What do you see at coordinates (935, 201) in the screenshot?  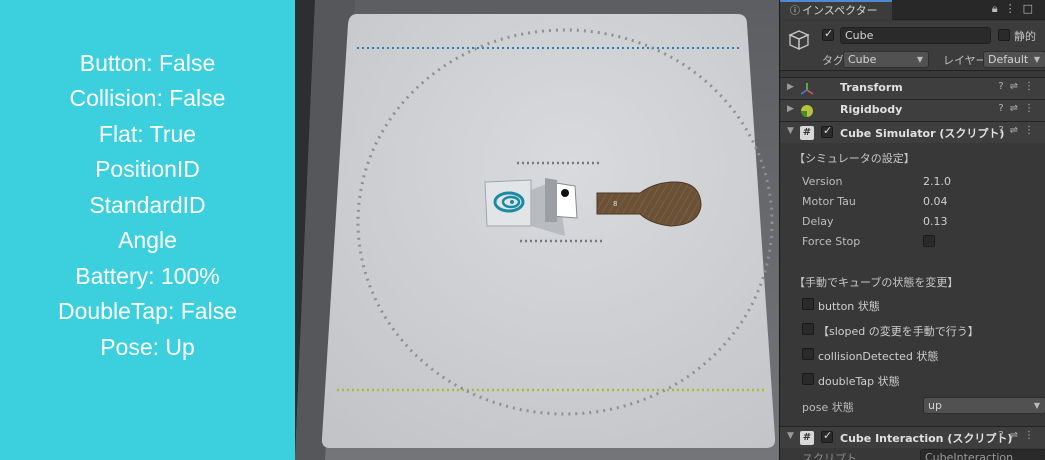 I see `prop-motor-tau-value: 0.04` at bounding box center [935, 201].